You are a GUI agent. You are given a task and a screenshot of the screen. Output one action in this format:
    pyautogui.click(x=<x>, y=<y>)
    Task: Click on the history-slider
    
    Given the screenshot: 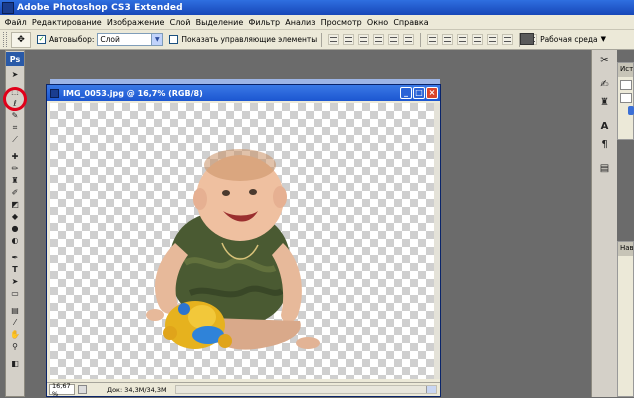 What is the action you would take?
    pyautogui.click(x=631, y=110)
    